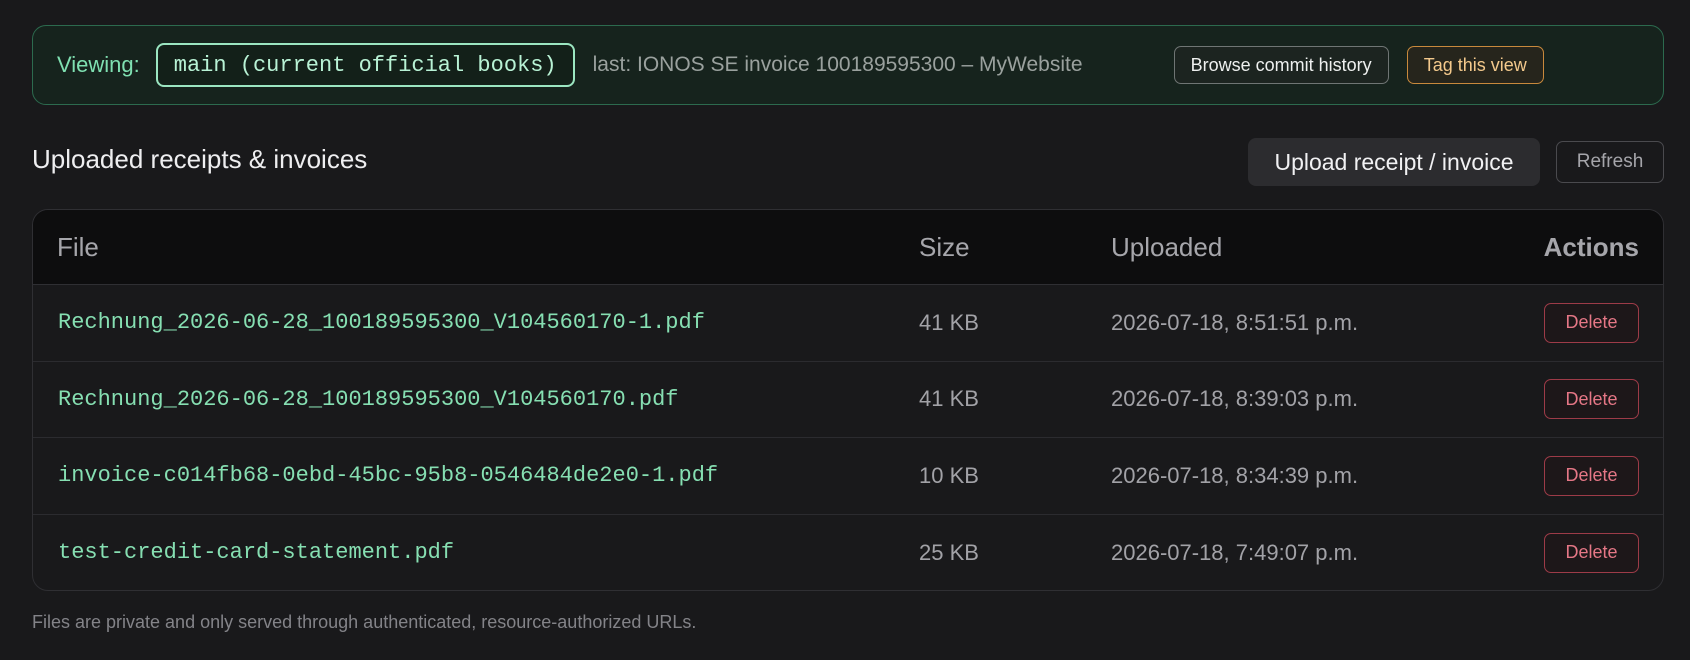  I want to click on viewing-label: Viewing:, so click(98, 64).